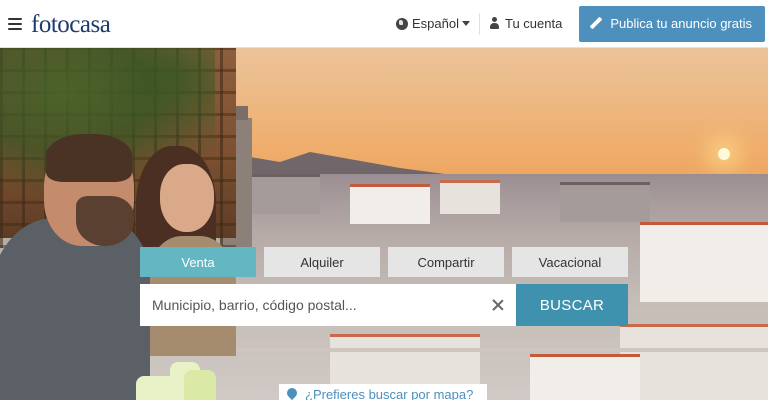 The height and width of the screenshot is (400, 768). I want to click on tab-vacacional: Vacacional, so click(570, 262).